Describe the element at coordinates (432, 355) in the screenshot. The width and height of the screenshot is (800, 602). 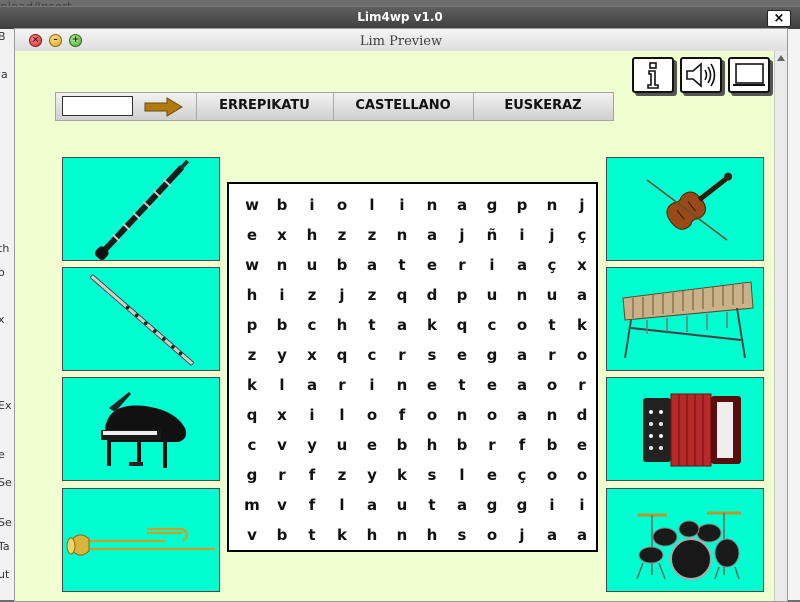
I see `grid-cell: s` at that location.